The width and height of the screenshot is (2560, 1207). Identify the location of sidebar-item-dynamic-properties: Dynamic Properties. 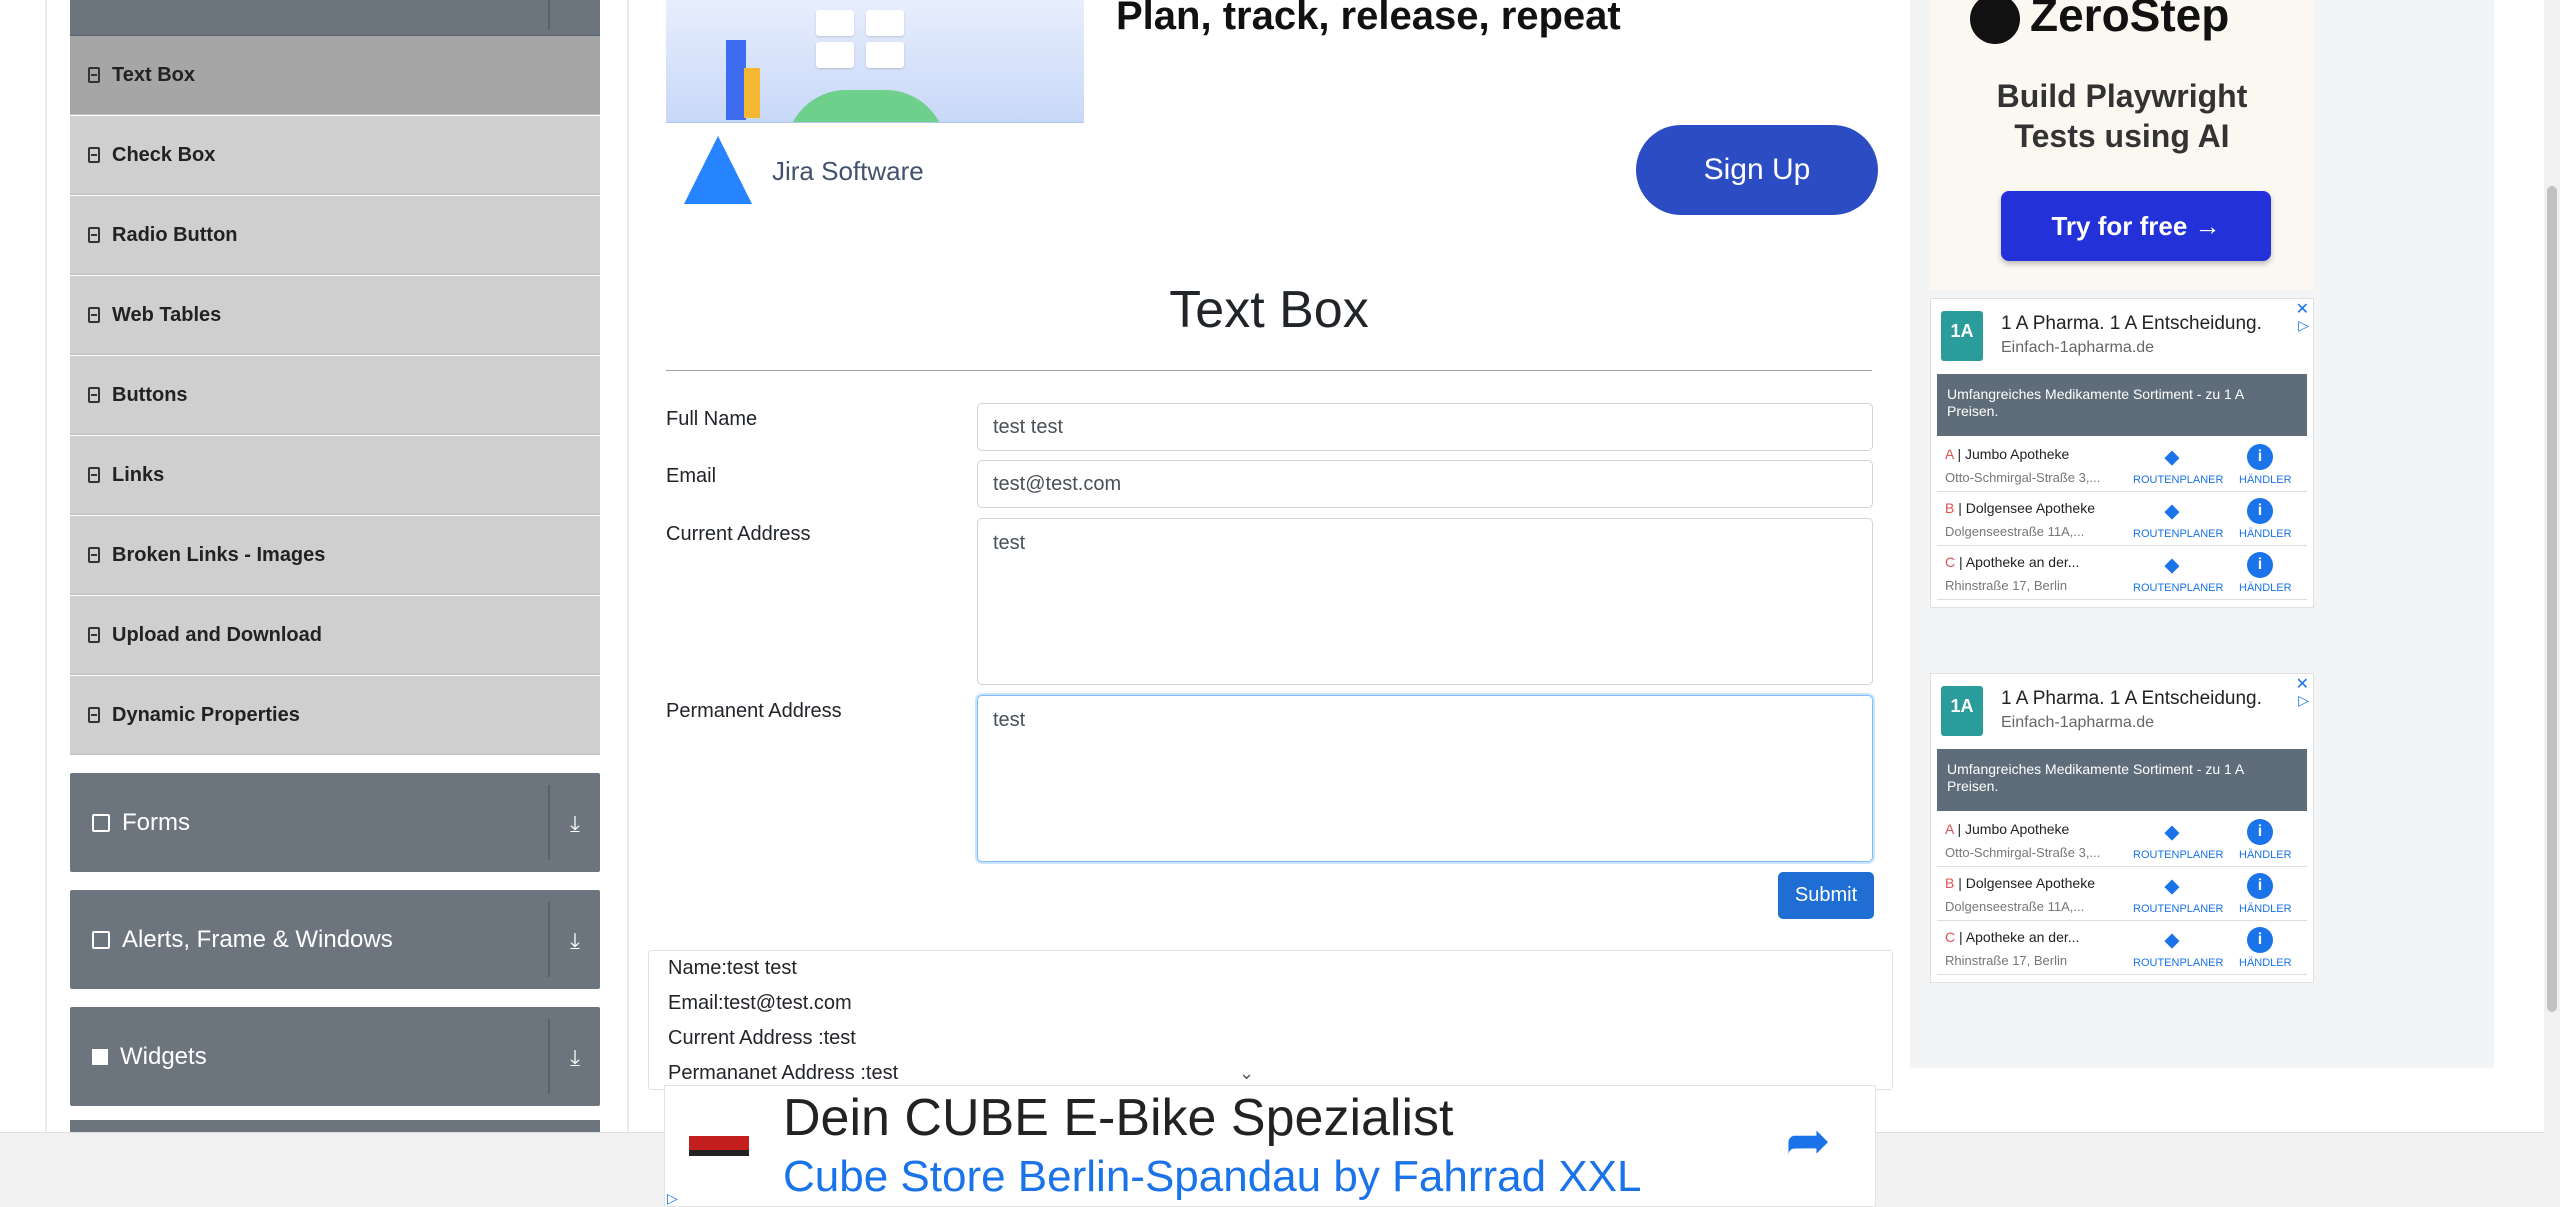
(335, 715).